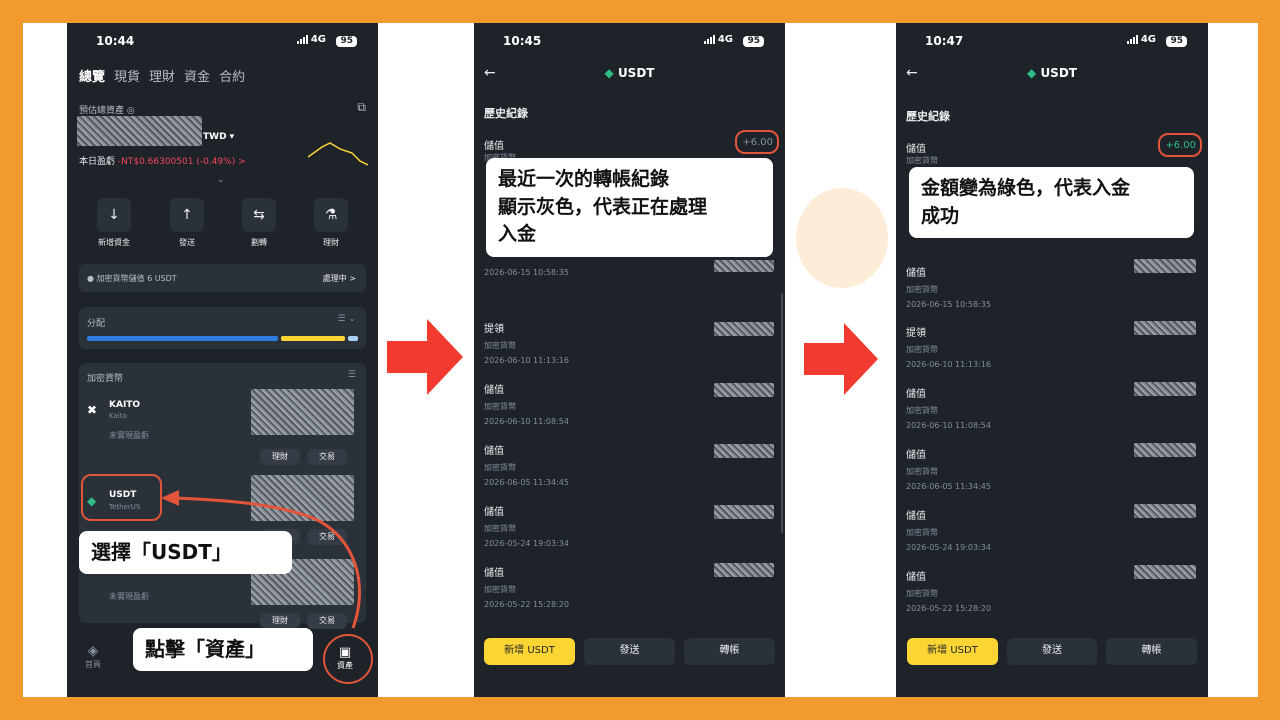 The image size is (1280, 720). What do you see at coordinates (132, 278) in the screenshot?
I see `notice-text: ● 加密貨幣儲值 6 USDT` at bounding box center [132, 278].